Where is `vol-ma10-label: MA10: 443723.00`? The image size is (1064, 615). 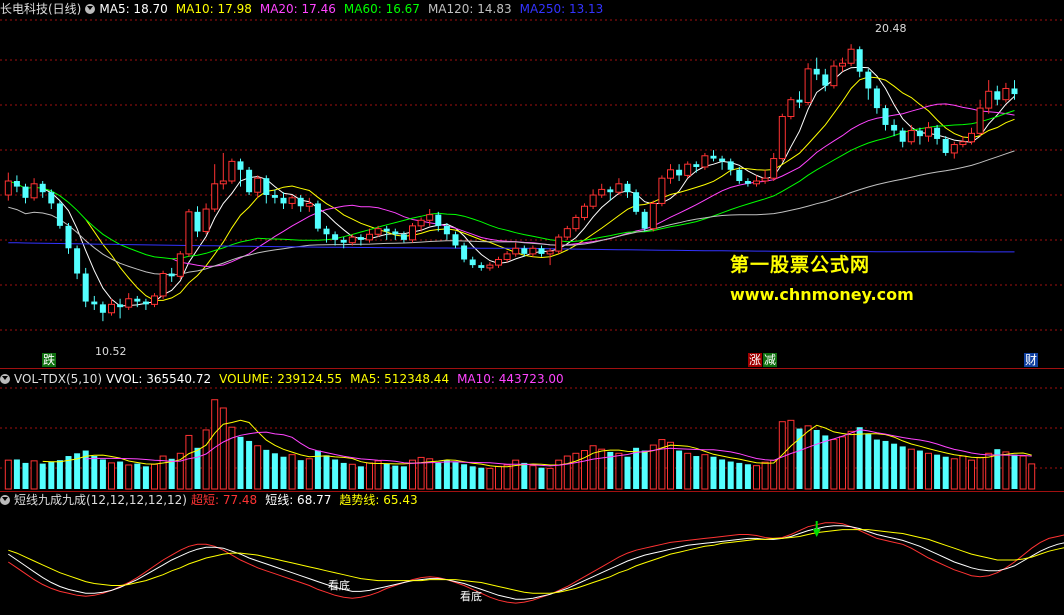 vol-ma10-label: MA10: 443723.00 is located at coordinates (510, 379).